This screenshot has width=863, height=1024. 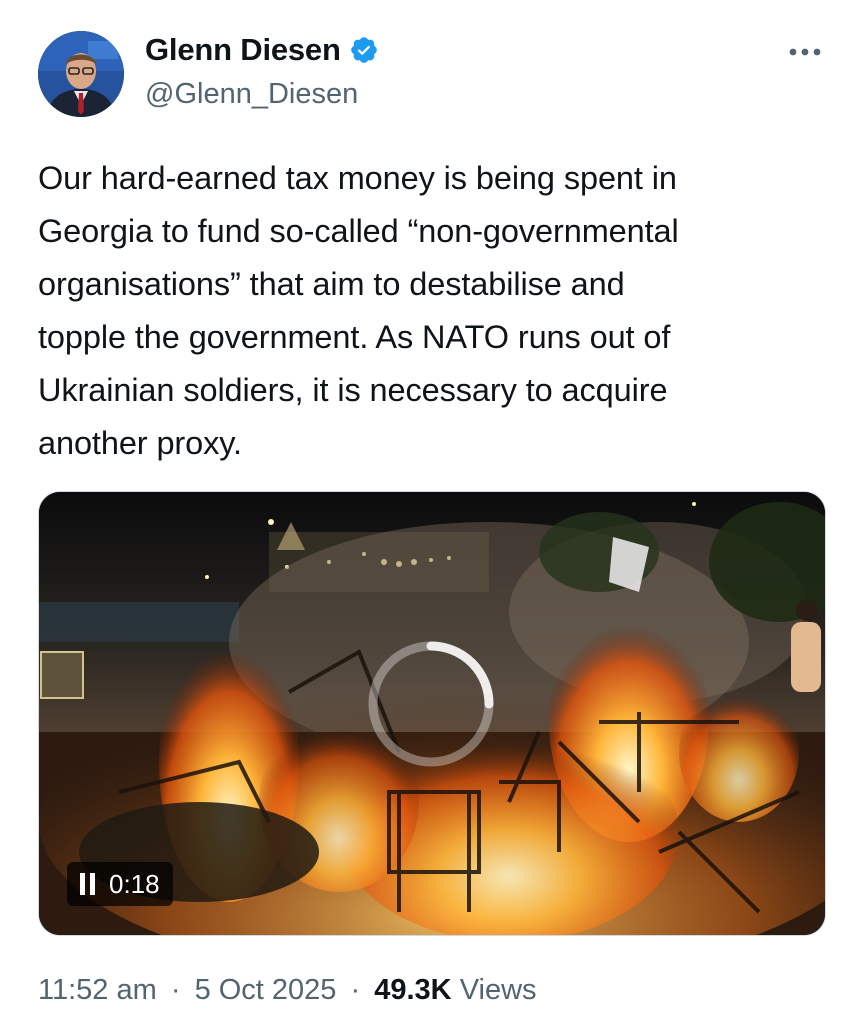 I want to click on profile-photo, so click(x=81, y=74).